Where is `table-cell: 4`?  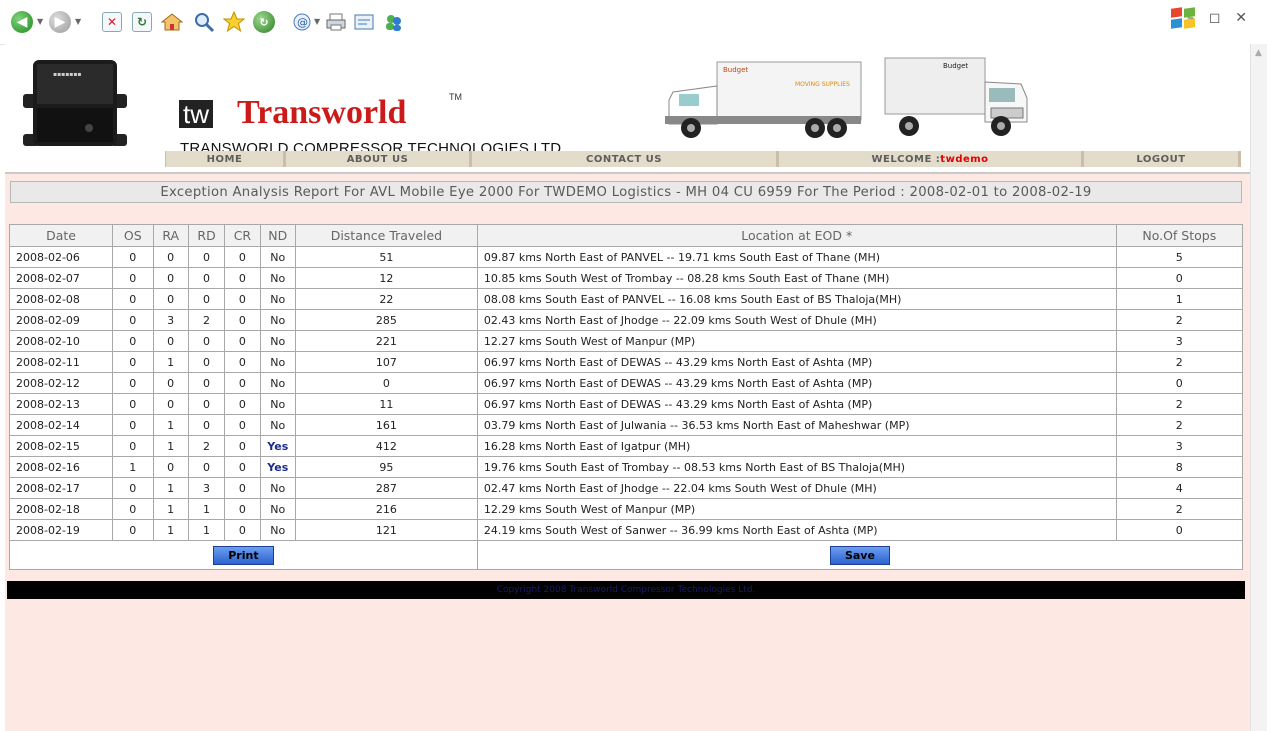
table-cell: 4 is located at coordinates (1179, 488).